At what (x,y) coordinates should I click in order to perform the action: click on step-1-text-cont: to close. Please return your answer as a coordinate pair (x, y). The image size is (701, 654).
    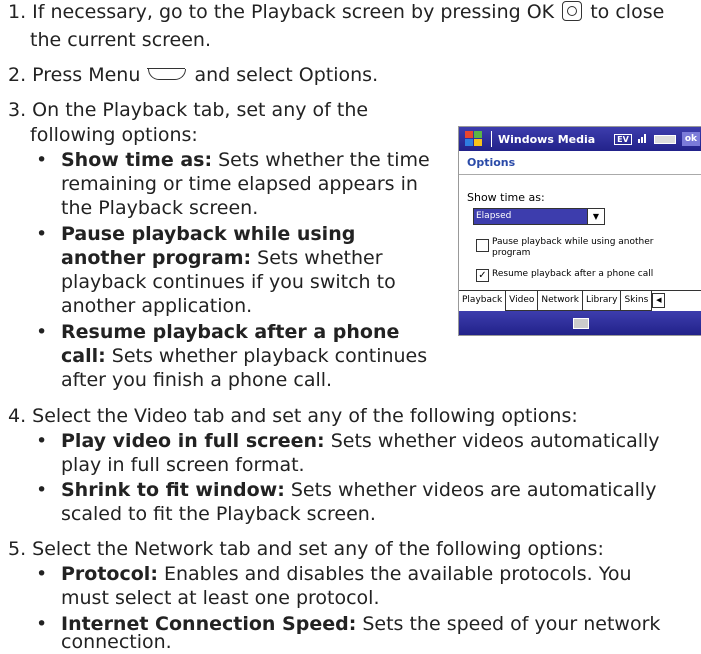
    Looking at the image, I should click on (627, 12).